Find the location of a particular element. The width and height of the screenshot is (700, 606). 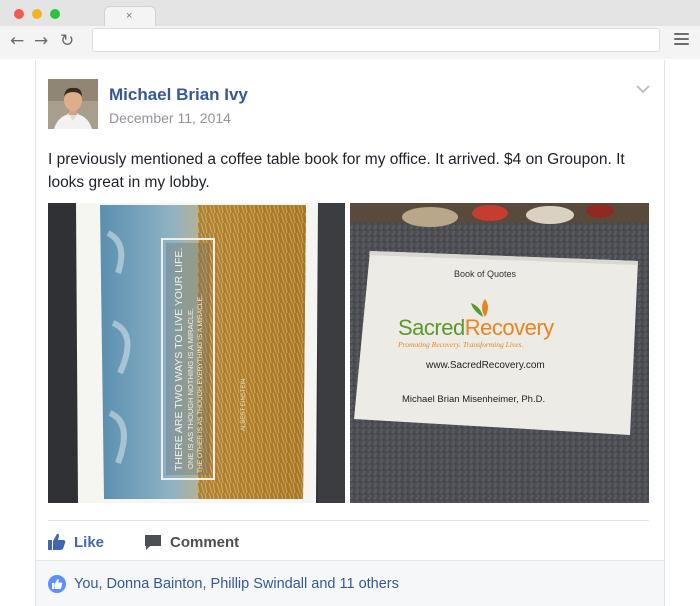

like-label: Like is located at coordinates (89, 542).